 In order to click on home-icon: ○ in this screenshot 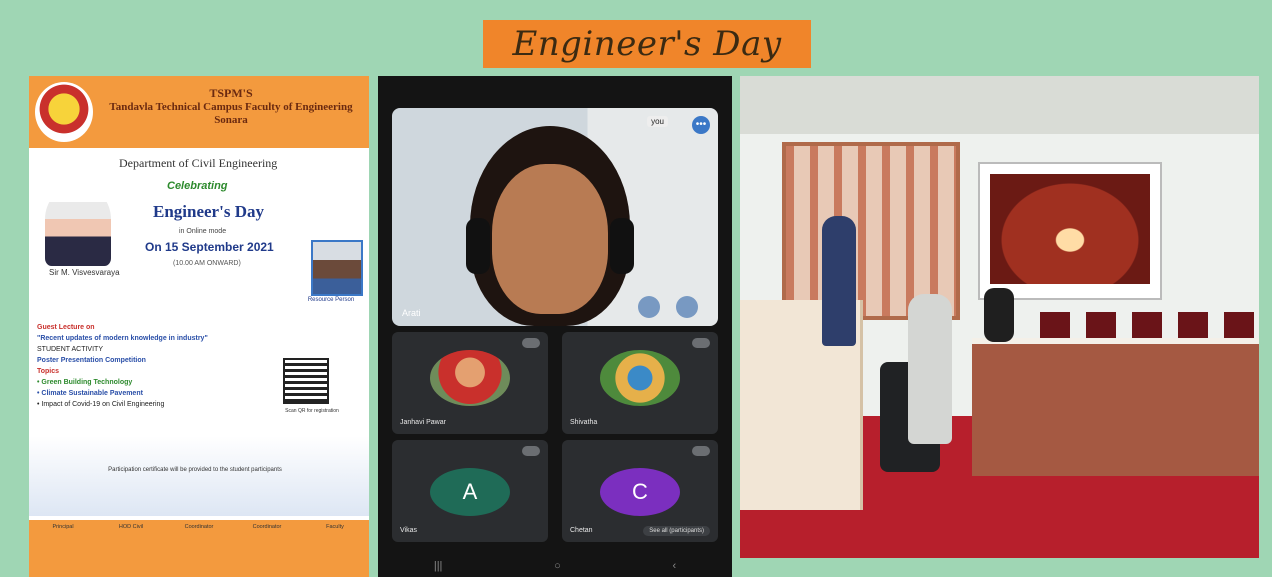, I will do `click(557, 566)`.